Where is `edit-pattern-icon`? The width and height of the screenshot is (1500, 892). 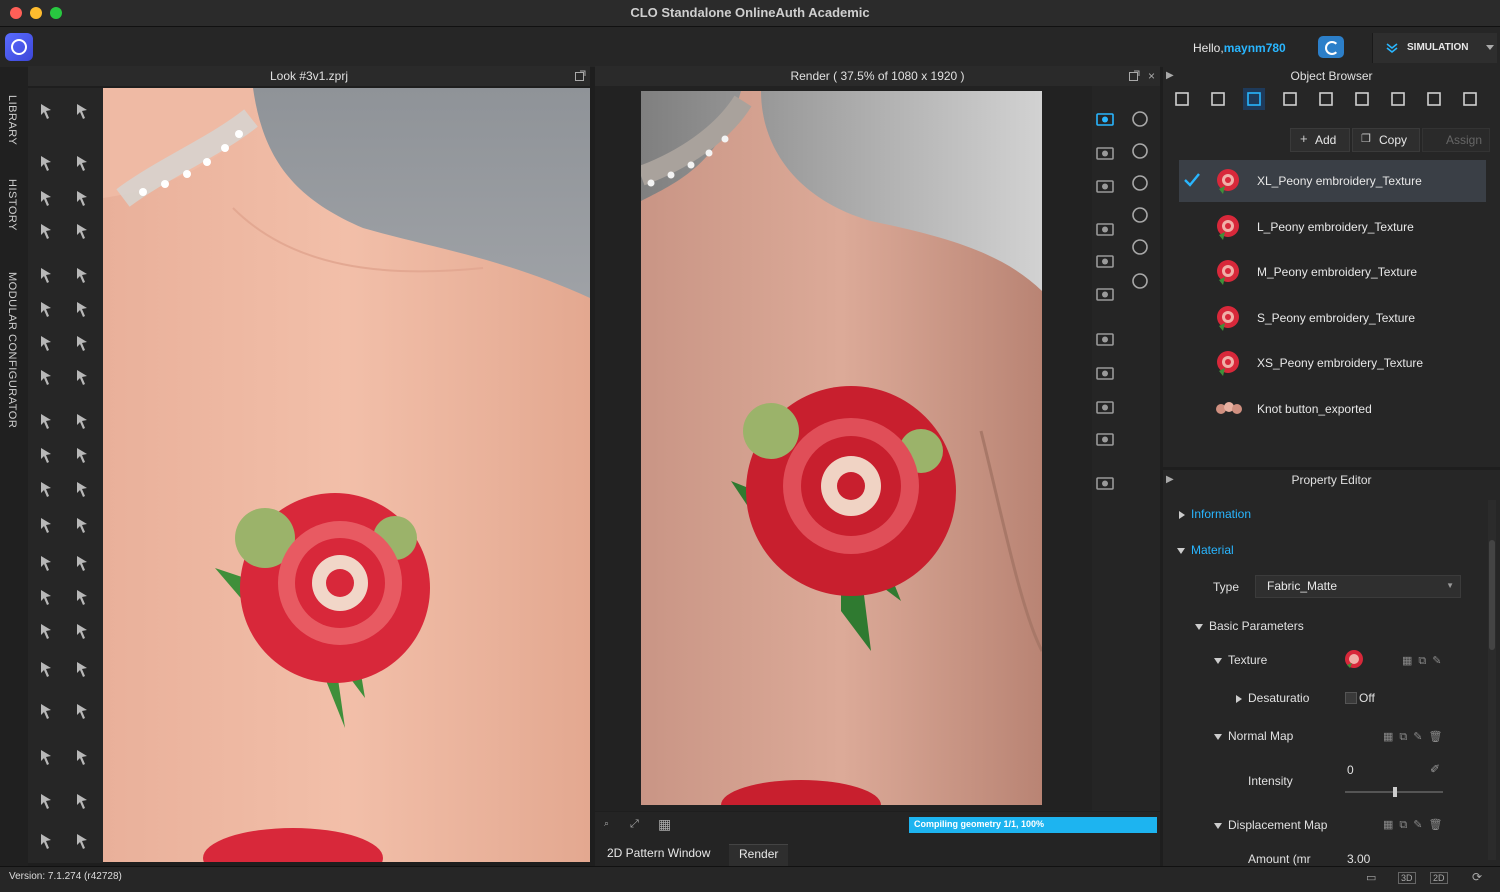 edit-pattern-icon is located at coordinates (84, 163).